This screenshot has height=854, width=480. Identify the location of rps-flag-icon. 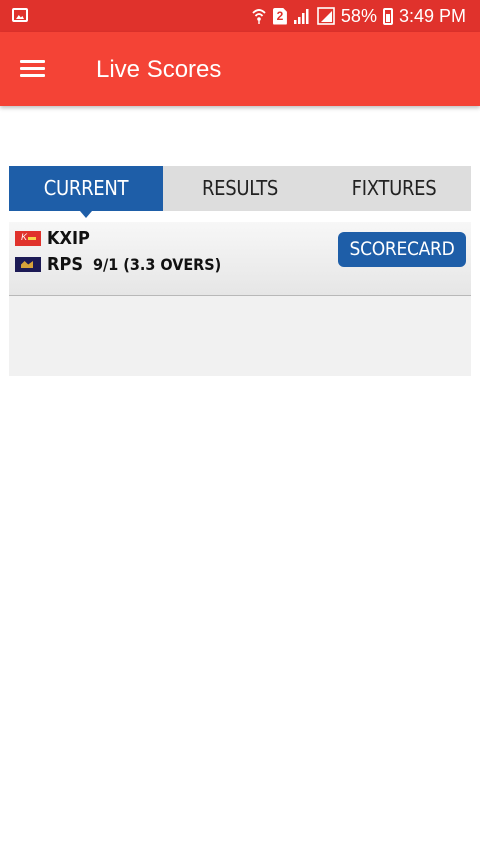
(28, 264).